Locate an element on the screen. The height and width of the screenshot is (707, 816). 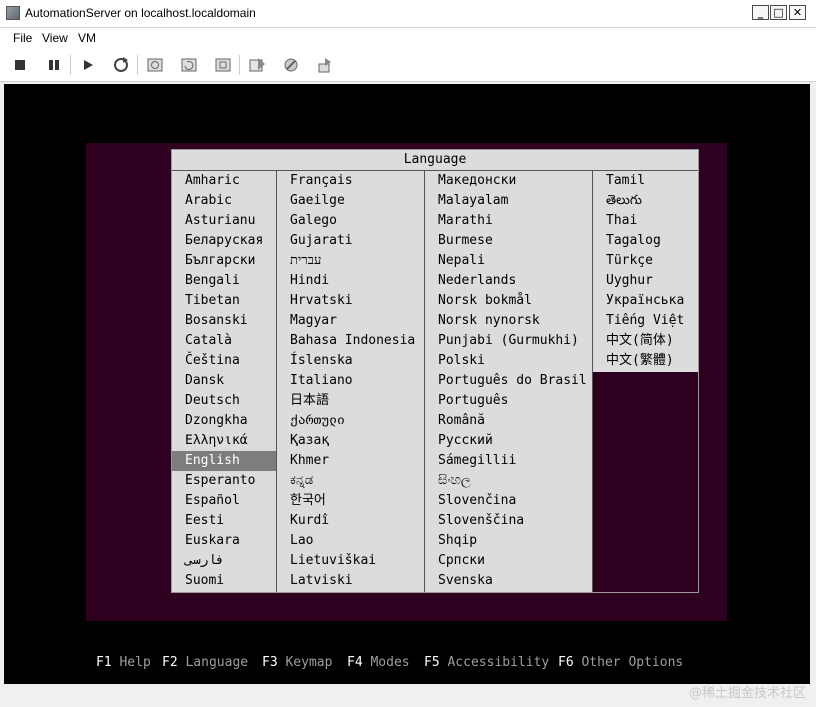
language-option: Български is located at coordinates (224, 261).